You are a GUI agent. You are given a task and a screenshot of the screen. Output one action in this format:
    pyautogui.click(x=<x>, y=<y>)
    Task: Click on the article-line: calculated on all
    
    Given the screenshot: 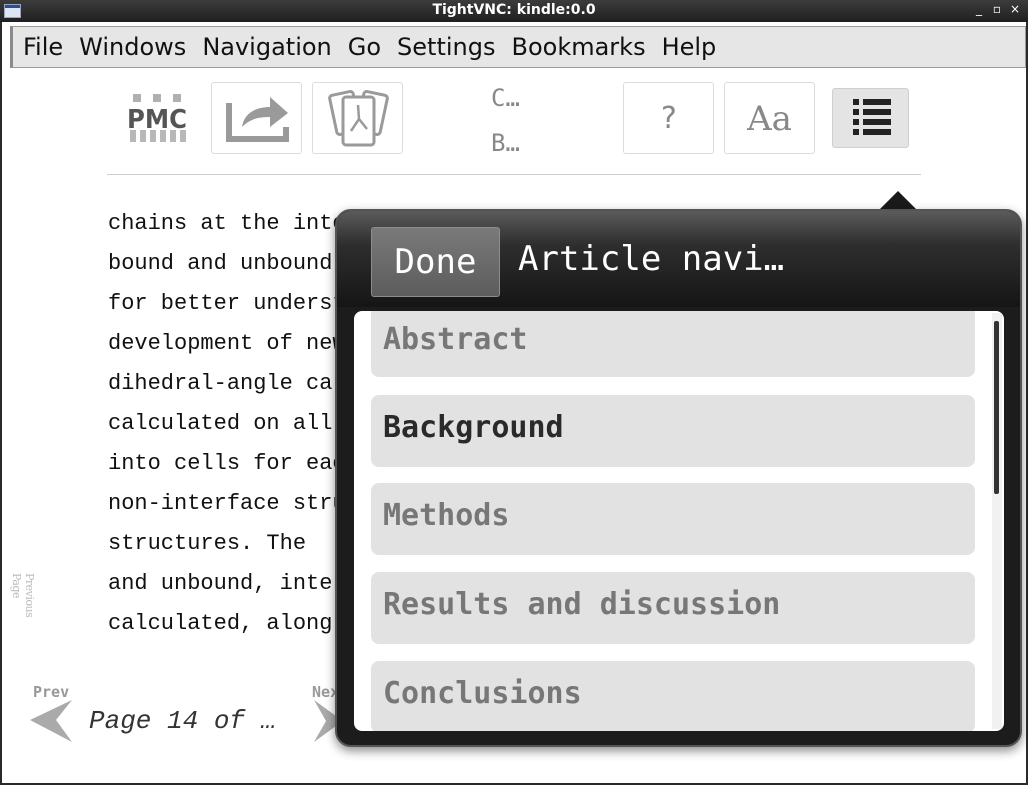 What is the action you would take?
    pyautogui.click(x=220, y=423)
    